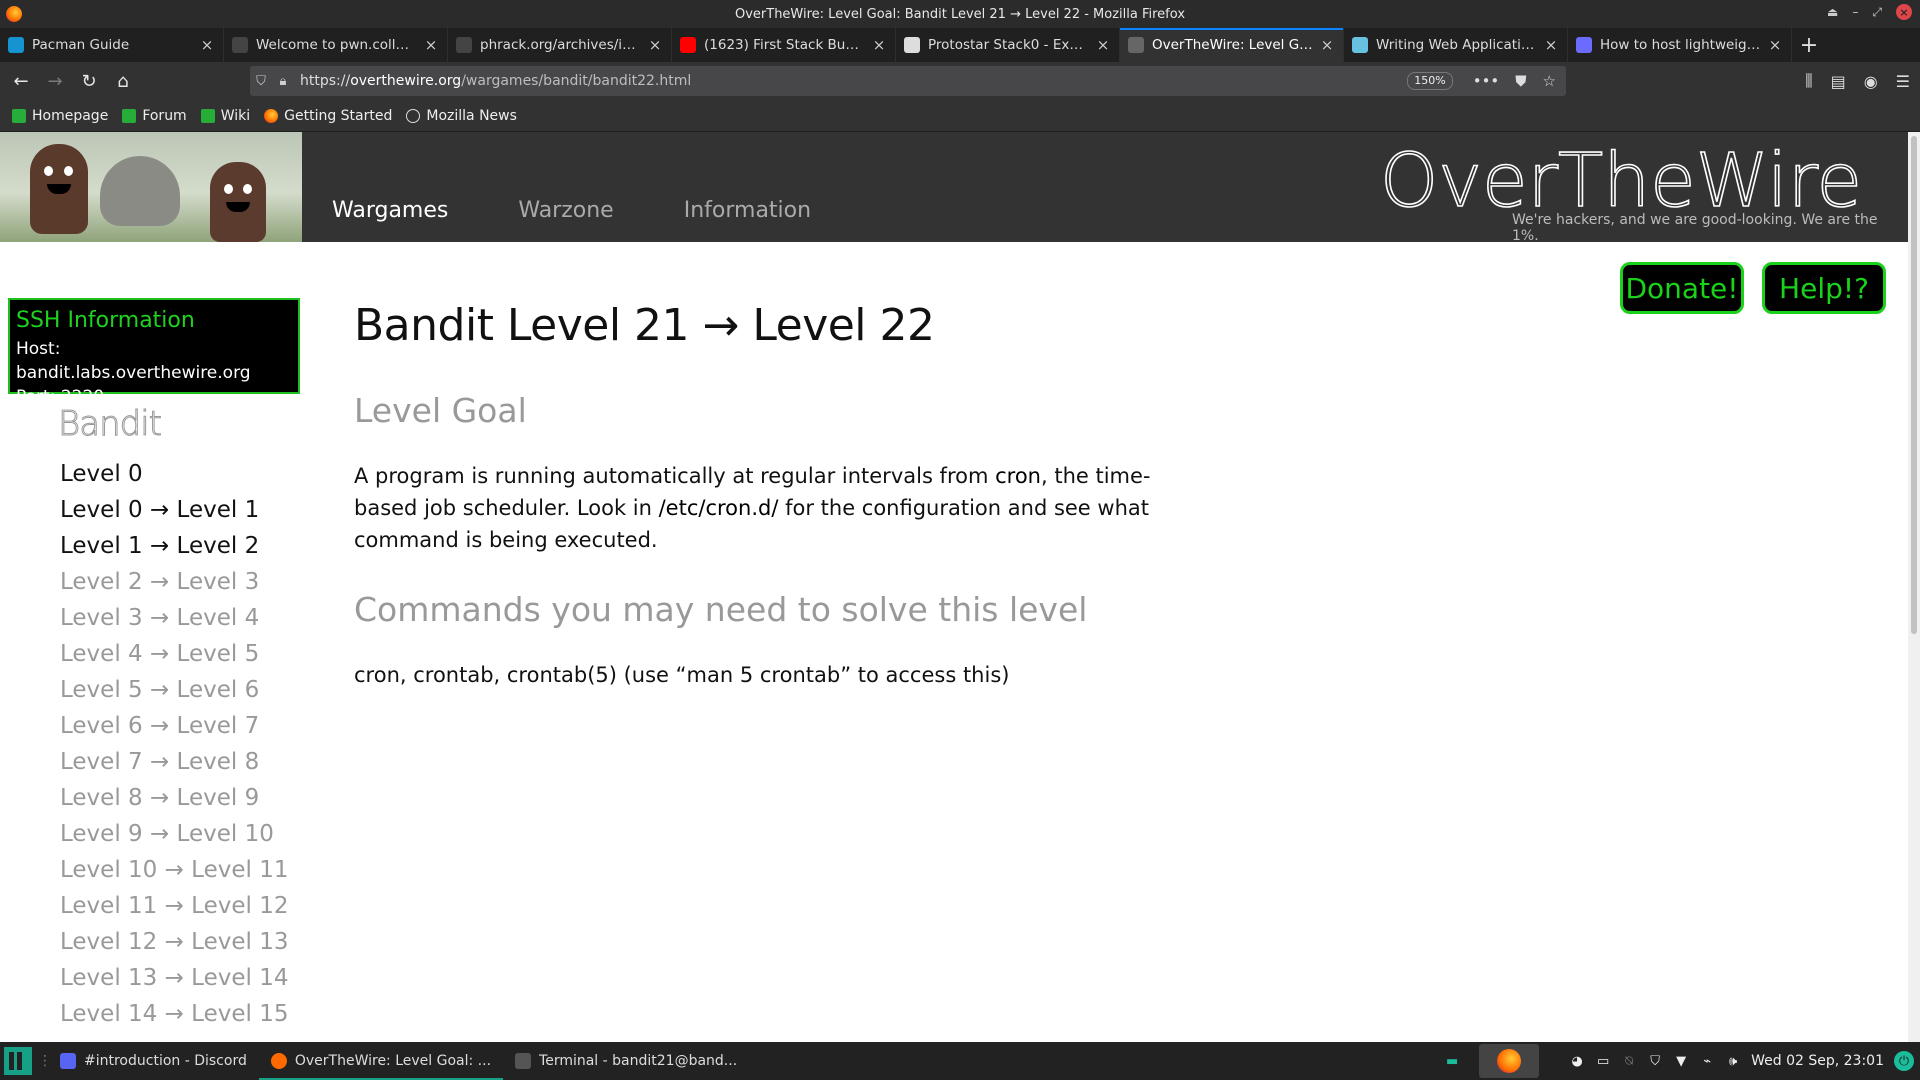 Image resolution: width=1920 pixels, height=1080 pixels. I want to click on level-link: Level 0 → Level 1, so click(174, 510).